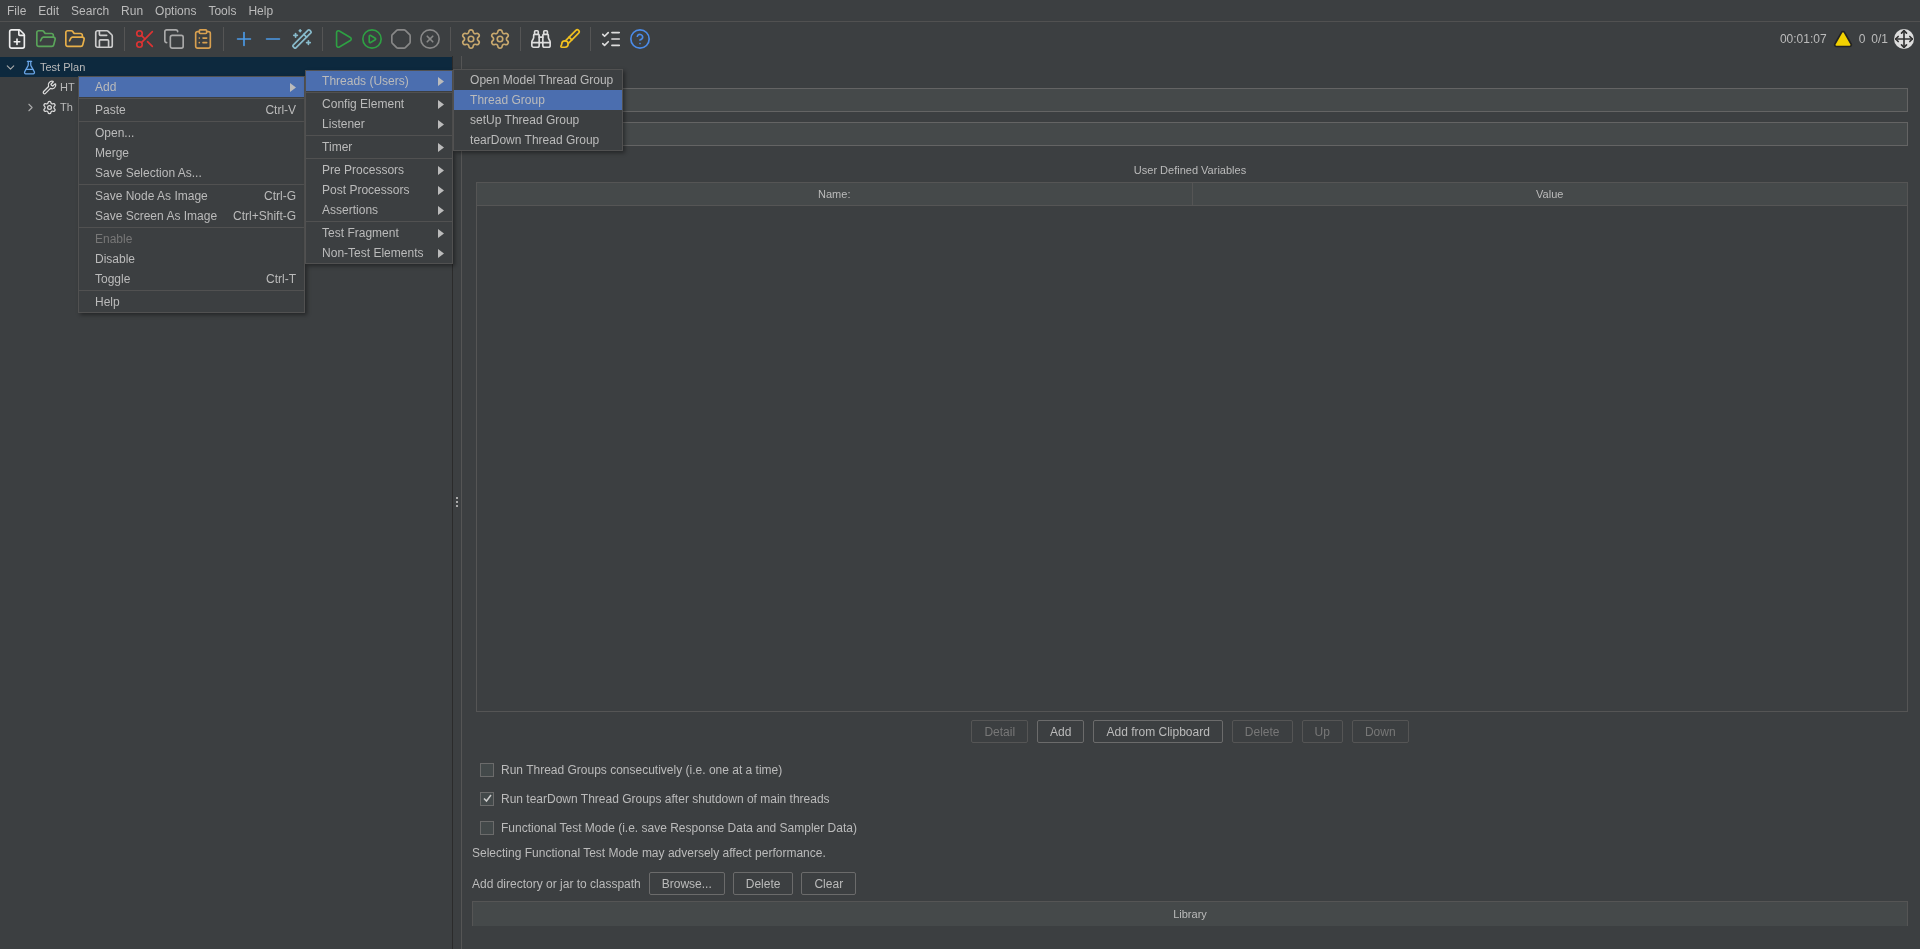  Describe the element at coordinates (640, 39) in the screenshot. I see `help-icon` at that location.